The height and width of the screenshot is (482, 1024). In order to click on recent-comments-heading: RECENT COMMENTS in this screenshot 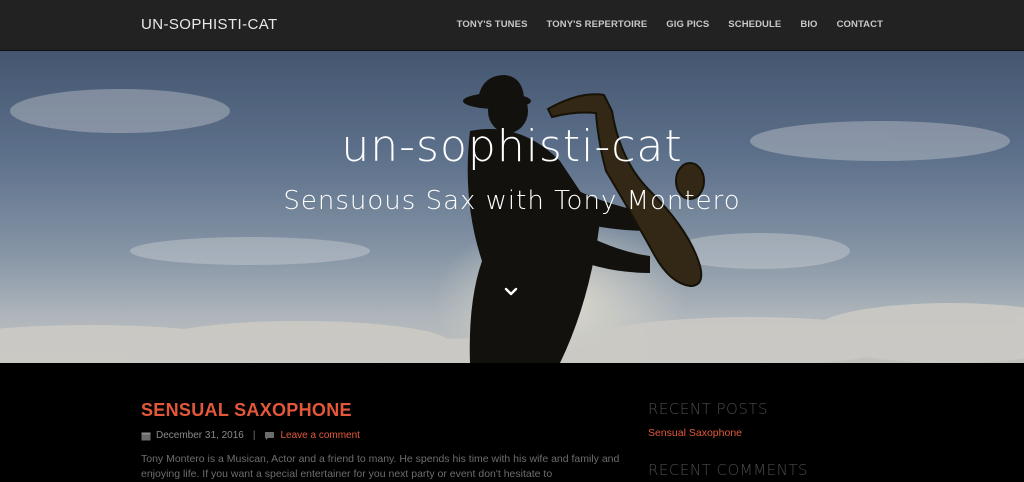, I will do `click(728, 470)`.